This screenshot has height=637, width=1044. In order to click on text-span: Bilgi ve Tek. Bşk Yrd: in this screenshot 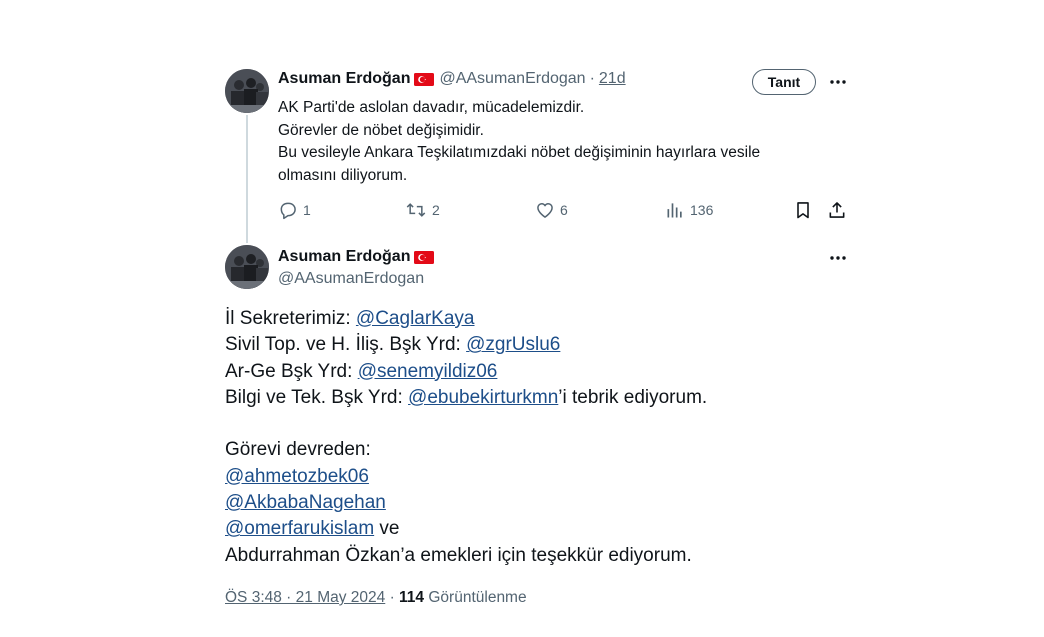, I will do `click(317, 397)`.